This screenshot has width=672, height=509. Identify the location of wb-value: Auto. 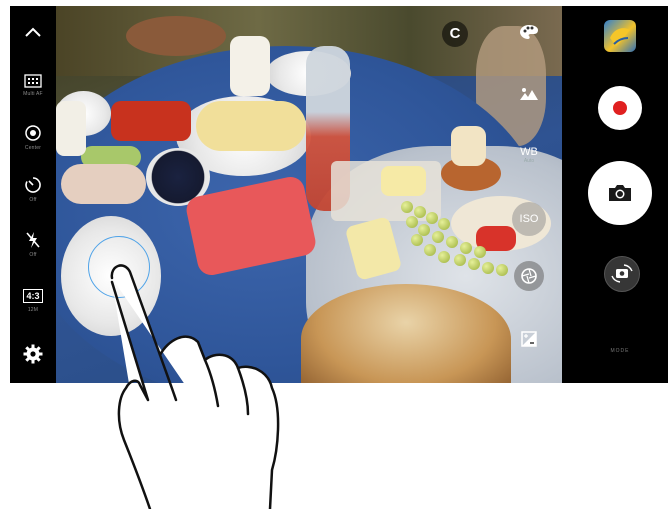
(529, 161).